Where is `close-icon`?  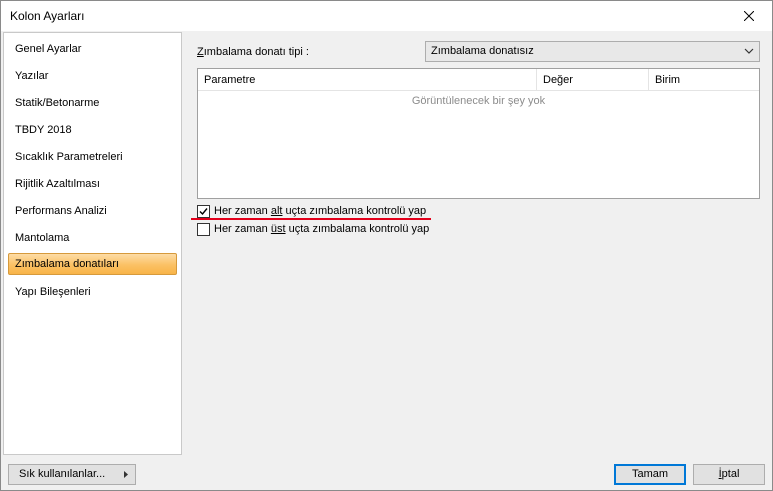 close-icon is located at coordinates (749, 16).